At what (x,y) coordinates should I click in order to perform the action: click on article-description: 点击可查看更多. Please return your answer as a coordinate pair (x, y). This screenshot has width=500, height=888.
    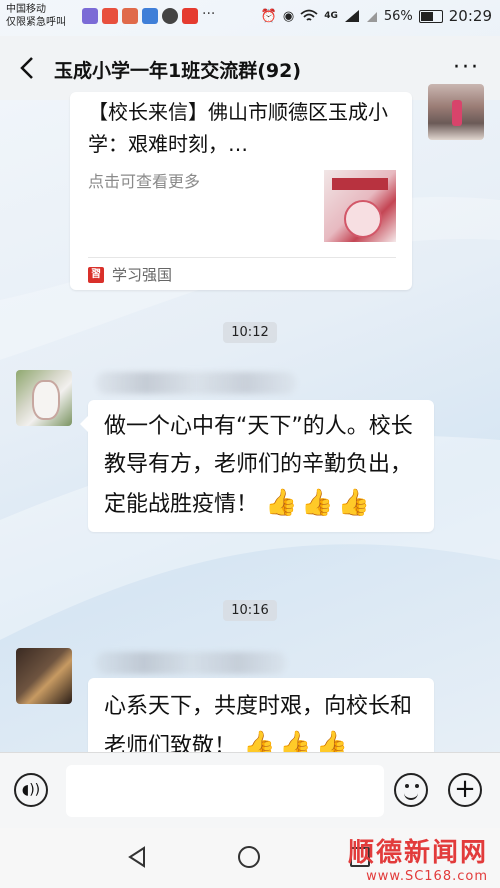
    Looking at the image, I should click on (144, 181).